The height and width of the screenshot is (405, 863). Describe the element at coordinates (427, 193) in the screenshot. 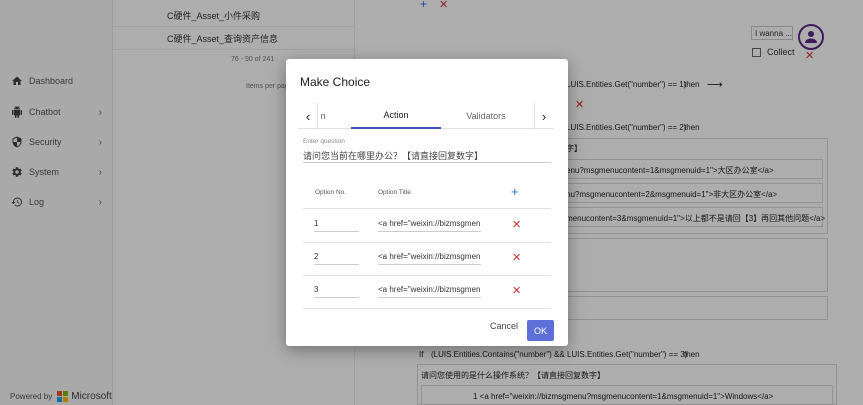

I see `table-header: Option No. Option Title +` at that location.